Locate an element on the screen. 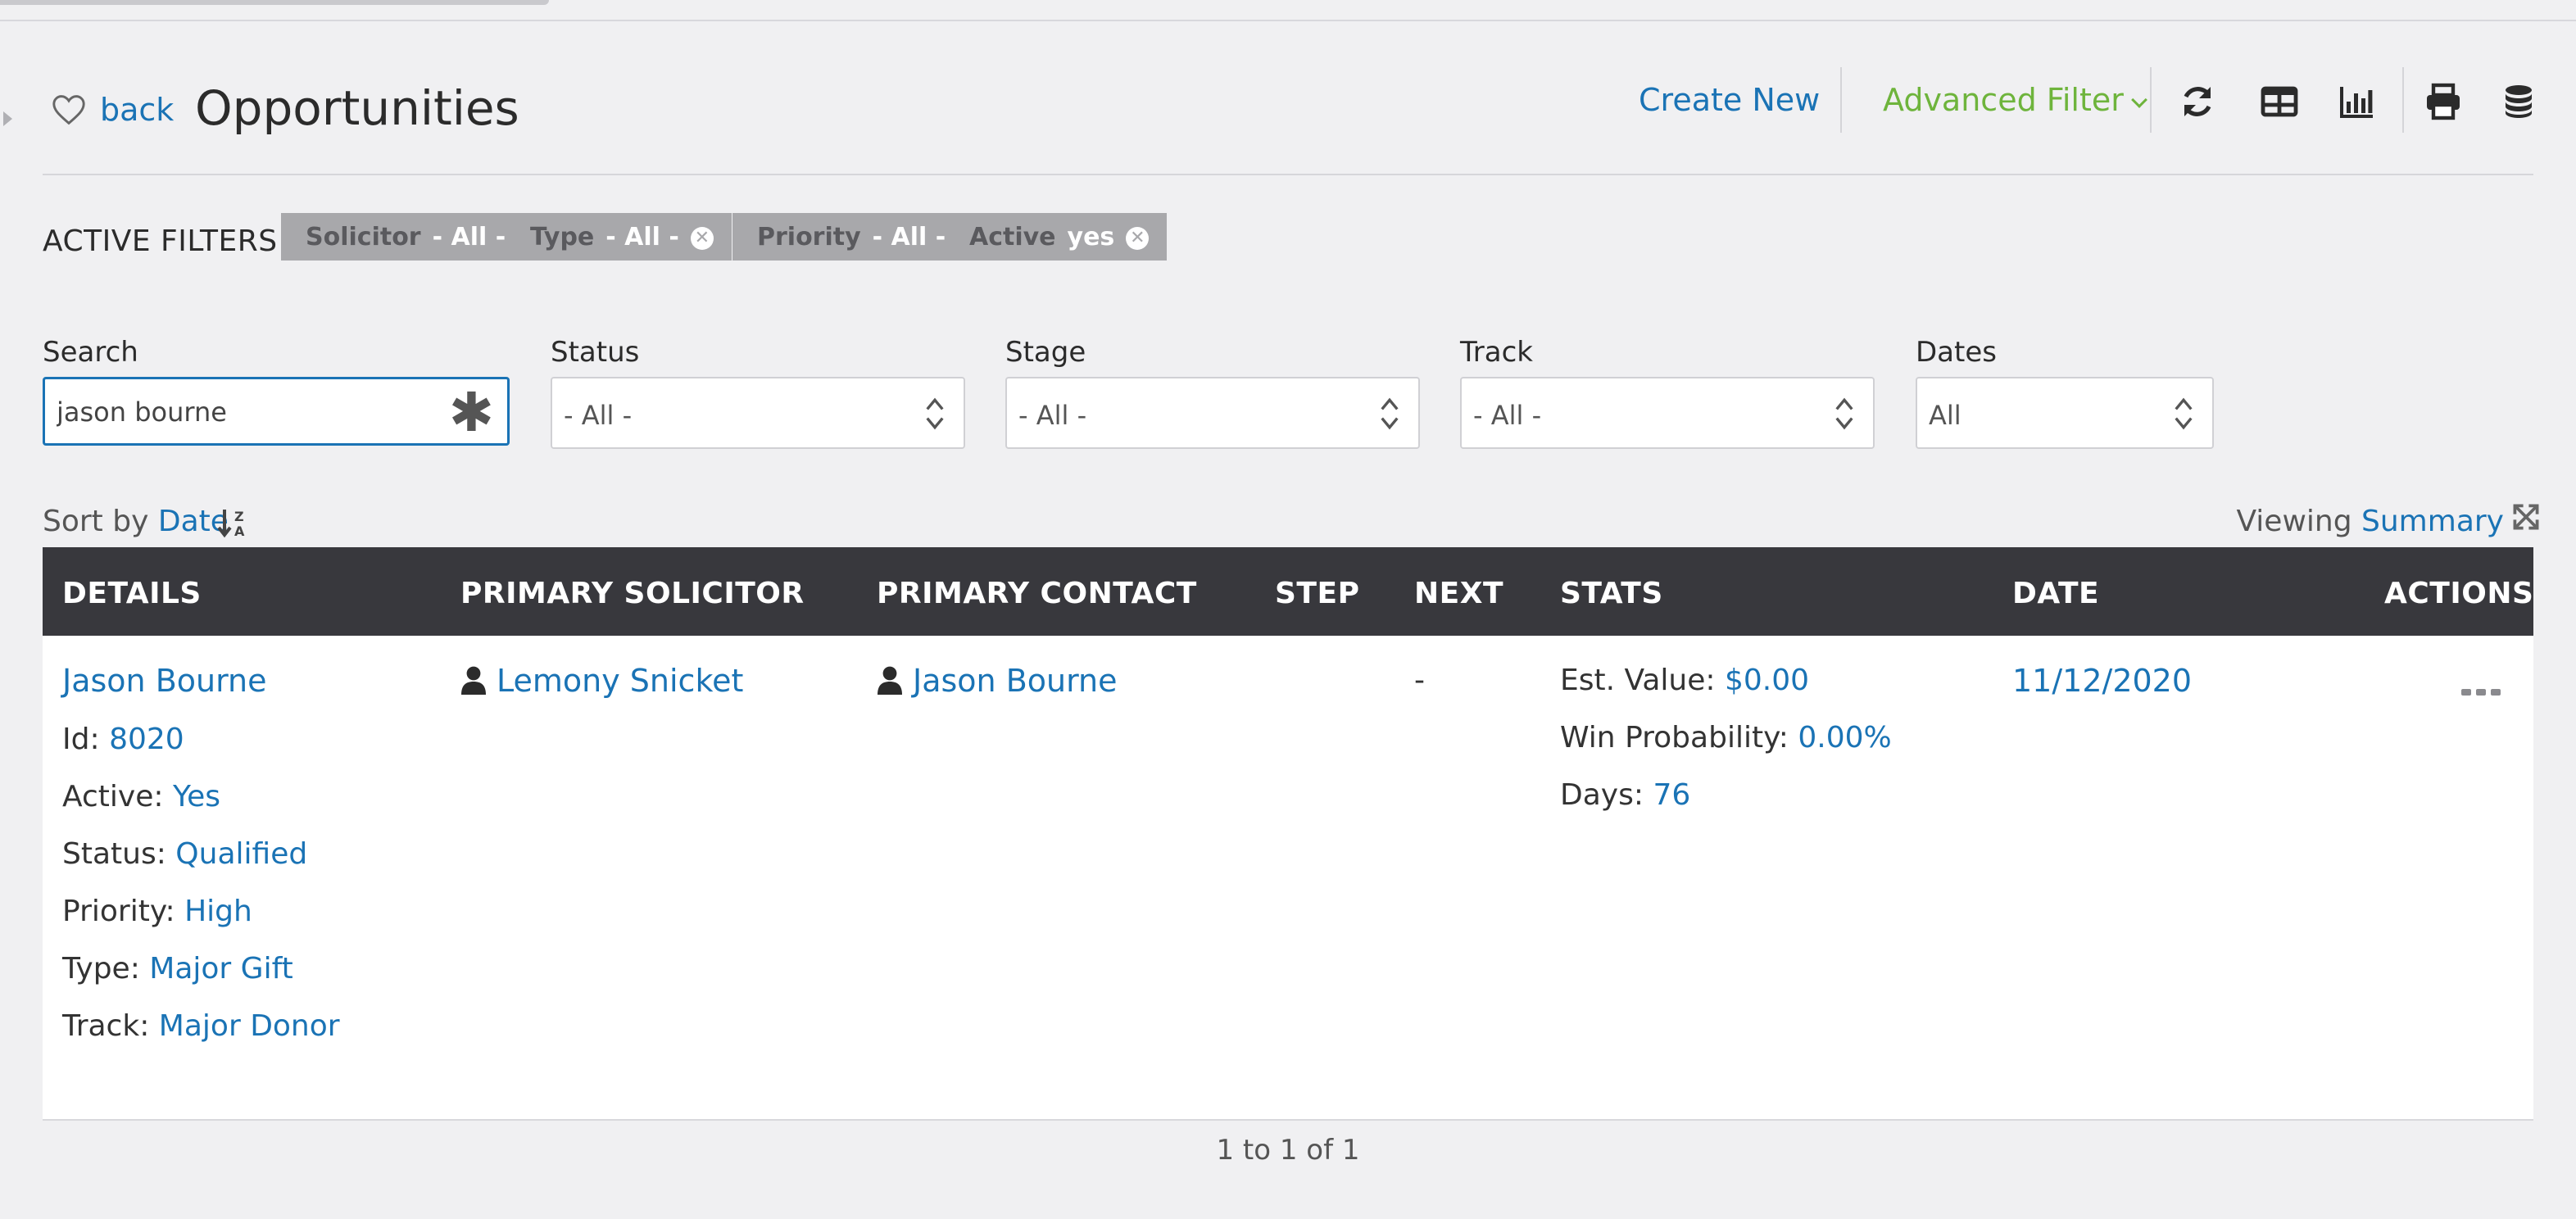 This screenshot has width=2576, height=1219. stat-label: Days: is located at coordinates (1602, 795).